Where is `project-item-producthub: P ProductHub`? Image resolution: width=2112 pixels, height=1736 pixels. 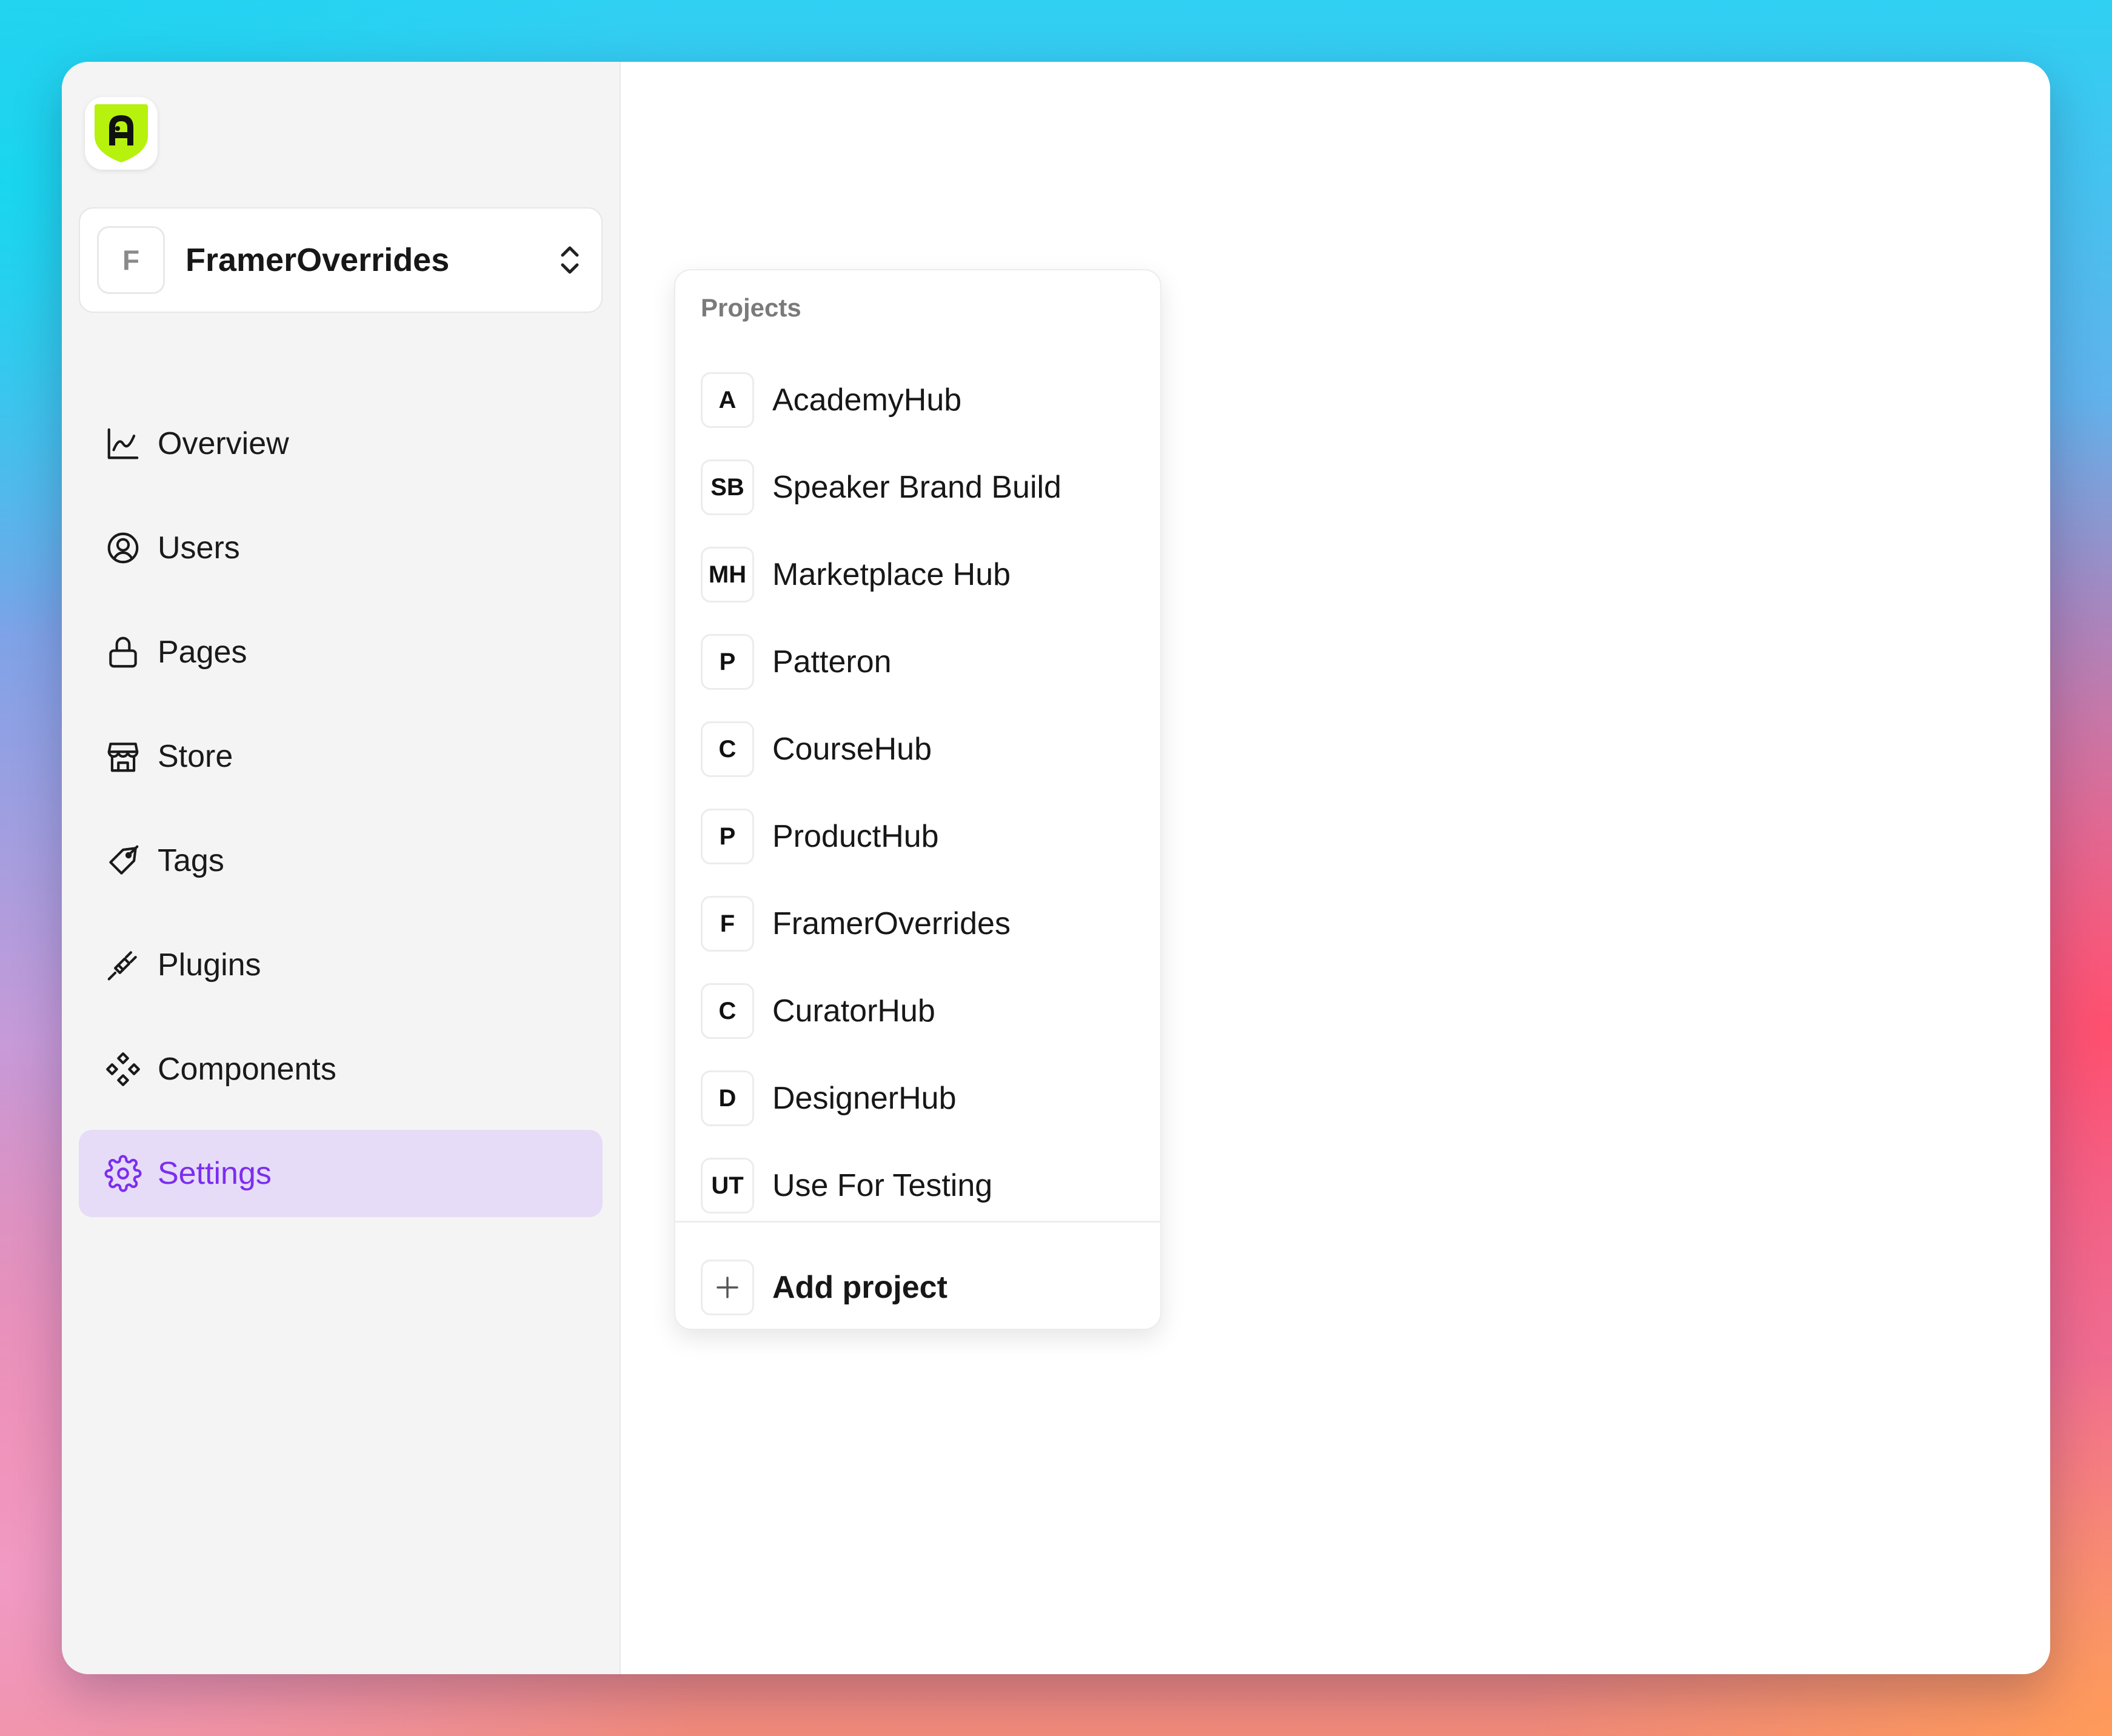 project-item-producthub: P ProductHub is located at coordinates (919, 837).